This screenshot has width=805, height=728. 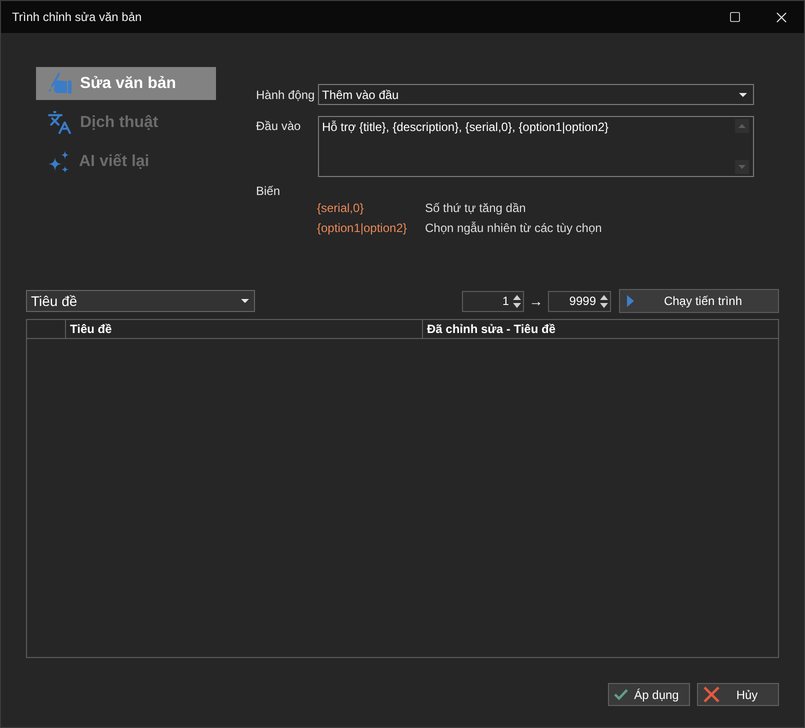 What do you see at coordinates (514, 228) in the screenshot?
I see `variable-description: Chọn ngẫu nhiên từ các tùy chọn` at bounding box center [514, 228].